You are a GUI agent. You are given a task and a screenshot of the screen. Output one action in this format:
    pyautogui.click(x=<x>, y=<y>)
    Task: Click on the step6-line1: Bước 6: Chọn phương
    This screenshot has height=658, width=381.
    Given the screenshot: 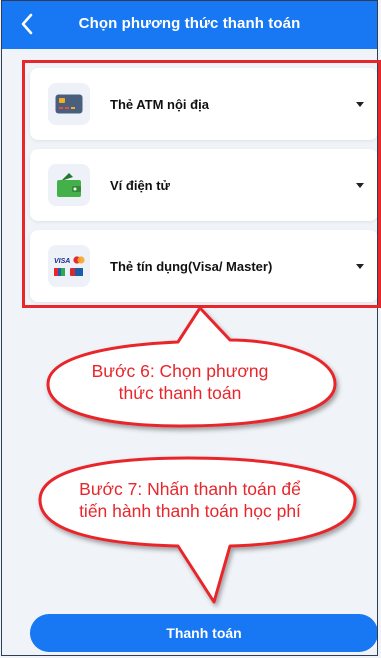 What is the action you would take?
    pyautogui.click(x=180, y=371)
    